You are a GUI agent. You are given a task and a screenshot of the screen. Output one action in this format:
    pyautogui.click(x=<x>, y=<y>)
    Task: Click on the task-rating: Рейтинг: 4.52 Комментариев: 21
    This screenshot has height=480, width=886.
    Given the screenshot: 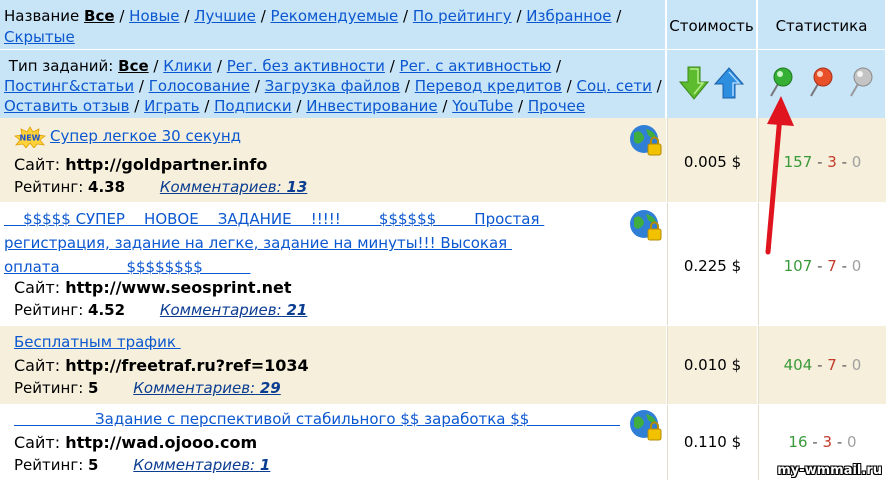 What is the action you would take?
    pyautogui.click(x=160, y=310)
    